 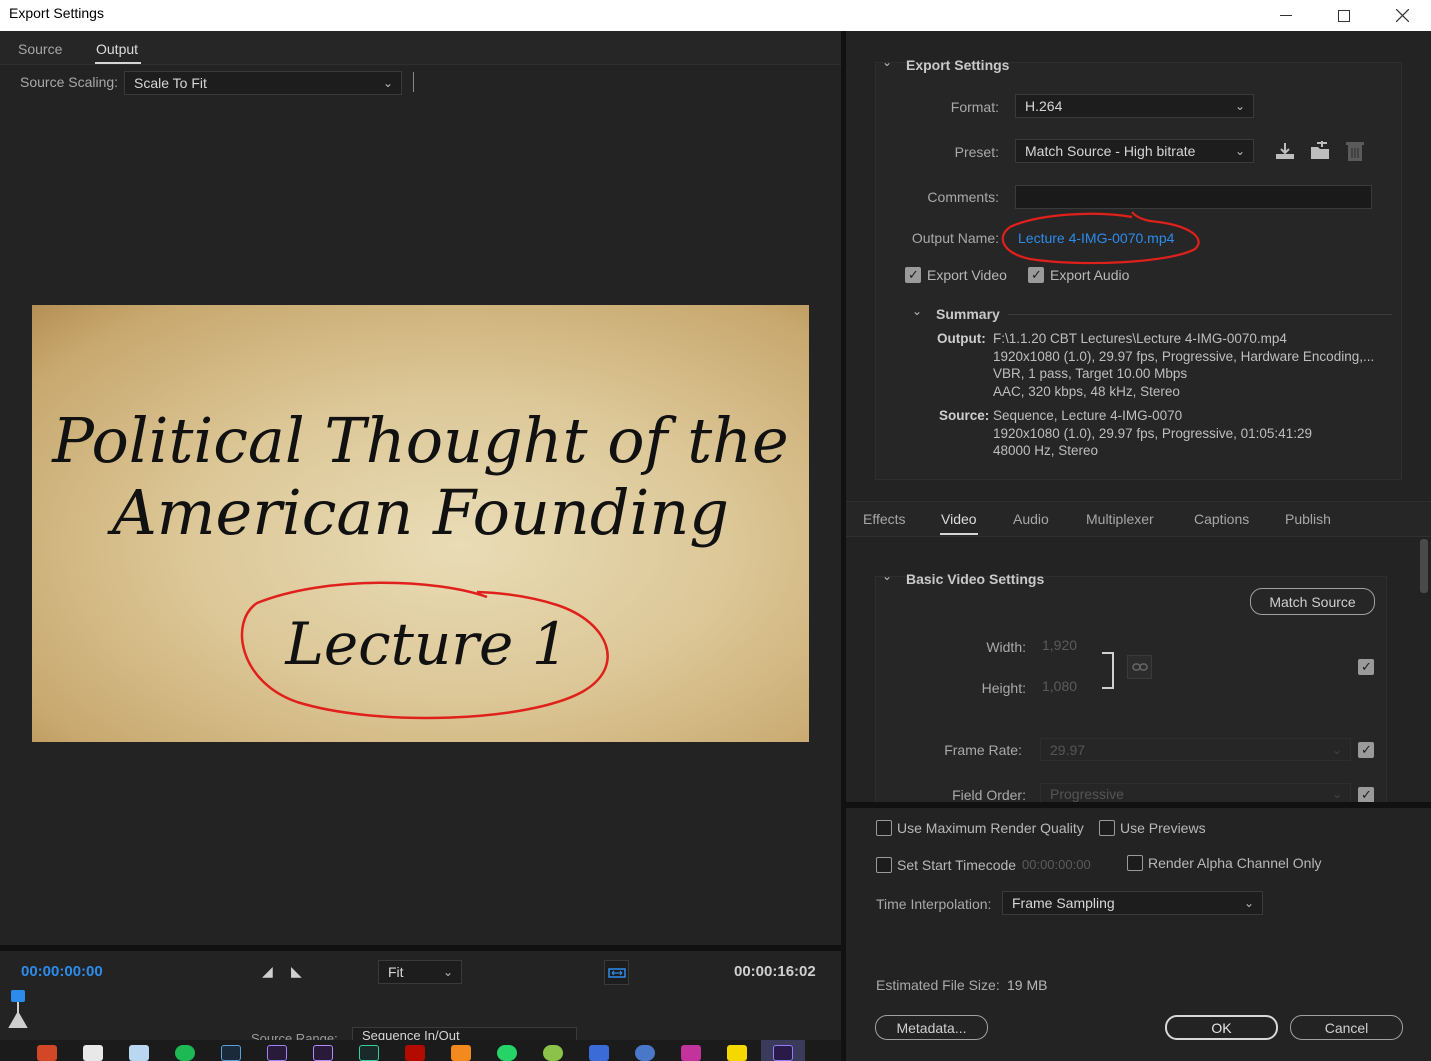 I want to click on summary-output-line: VBR, 1 pass, Target 10.00 Mbps, so click(x=1090, y=373).